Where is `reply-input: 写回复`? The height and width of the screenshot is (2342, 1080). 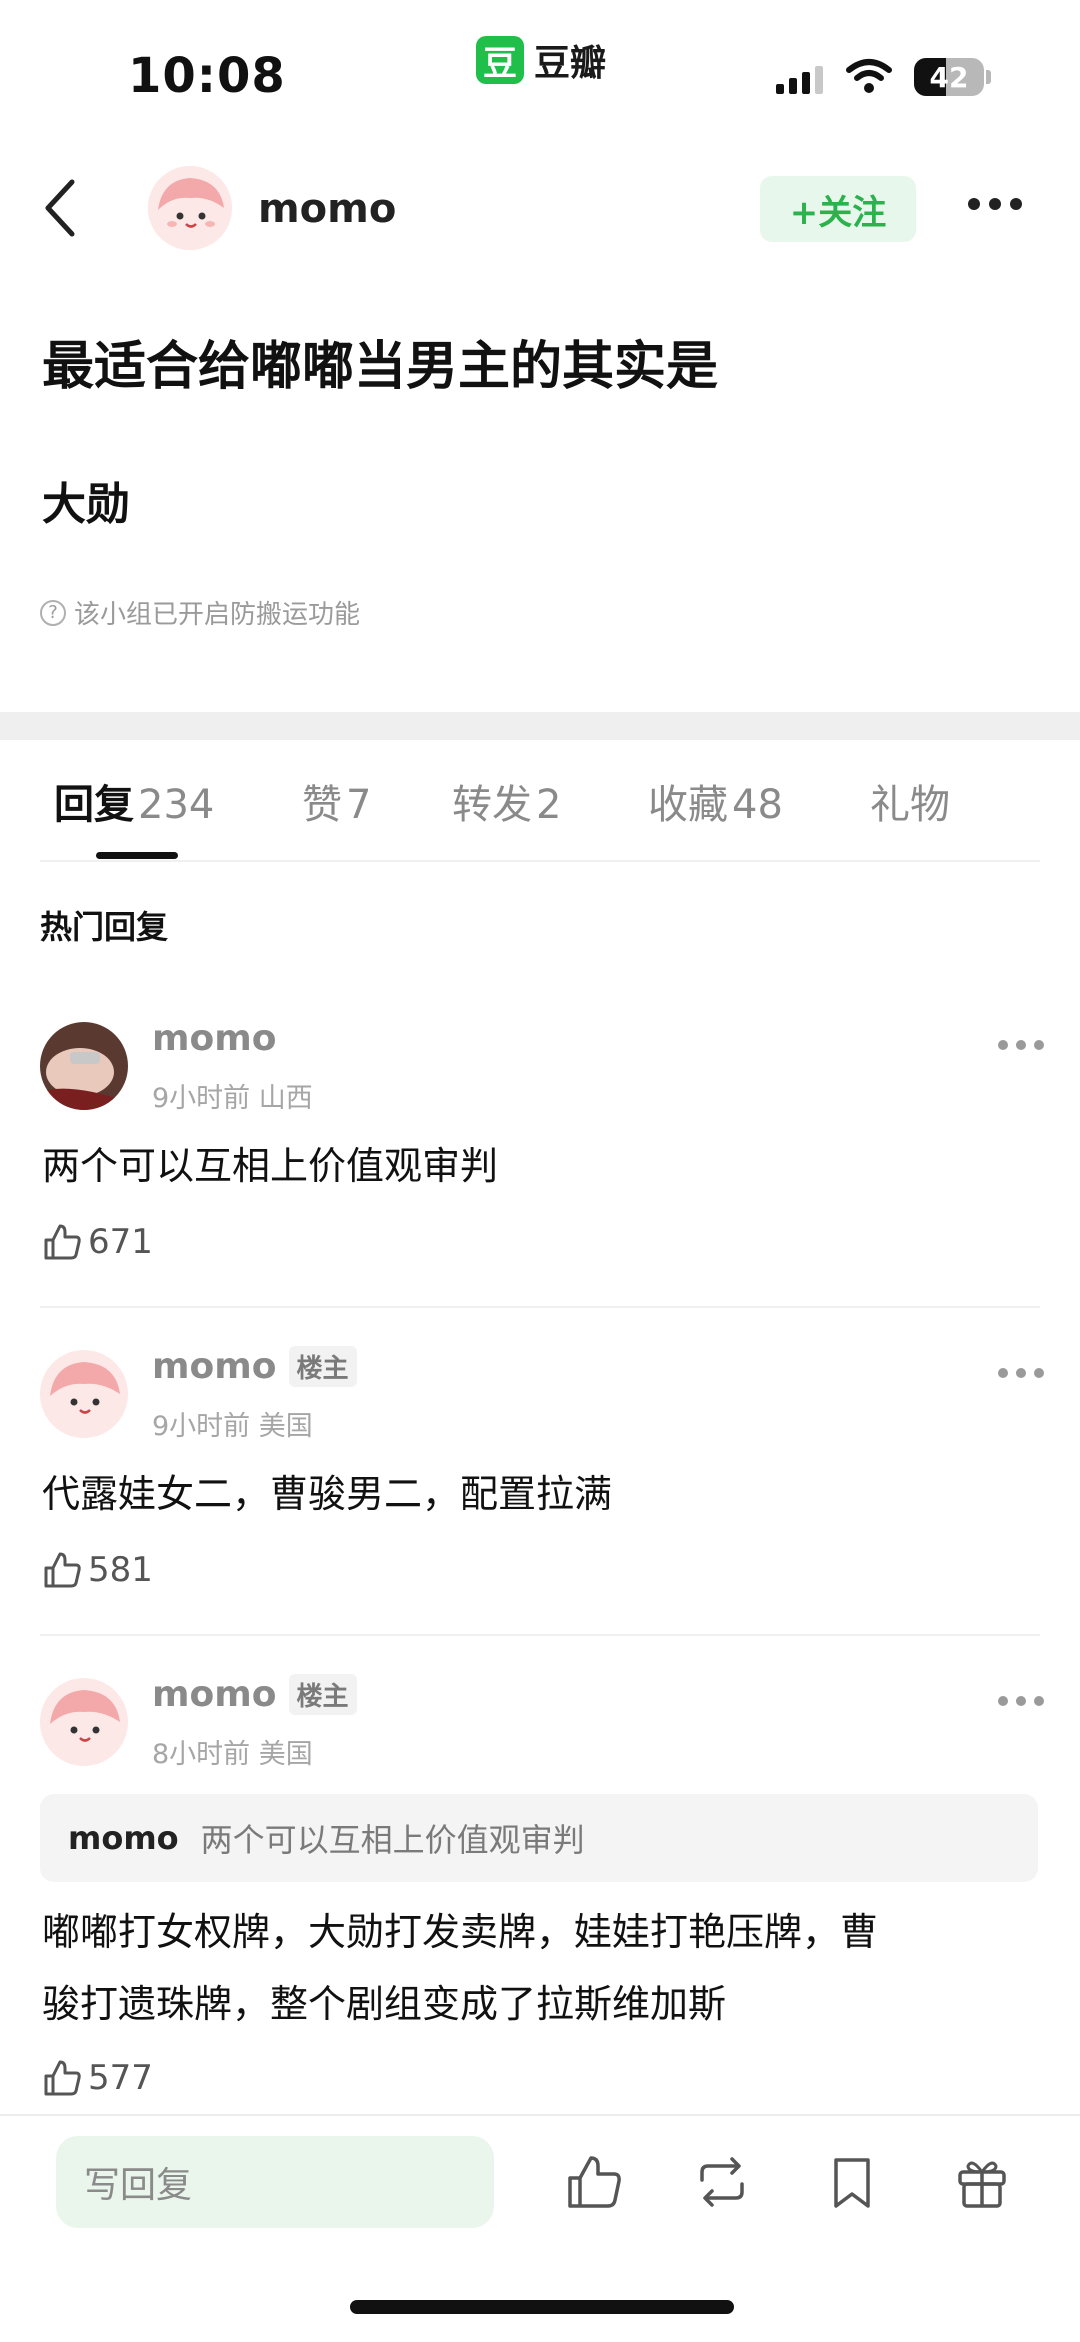
reply-input: 写回复 is located at coordinates (275, 2182).